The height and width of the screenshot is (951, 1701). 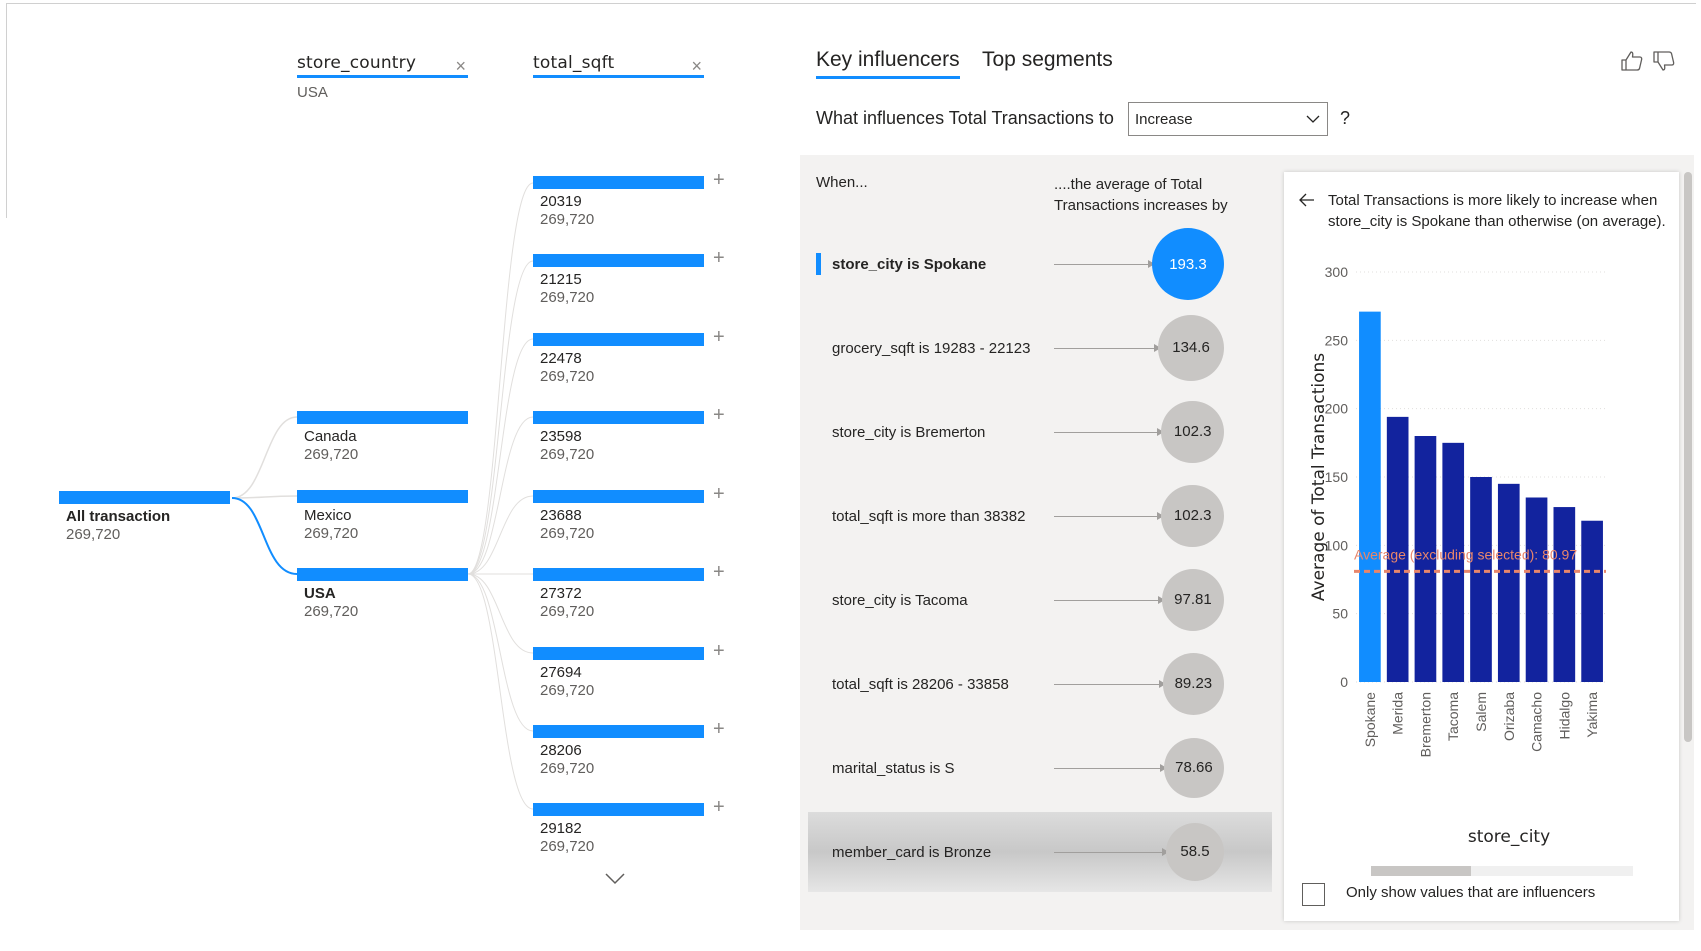 I want to click on dropdown-value: Increase, so click(x=1164, y=119).